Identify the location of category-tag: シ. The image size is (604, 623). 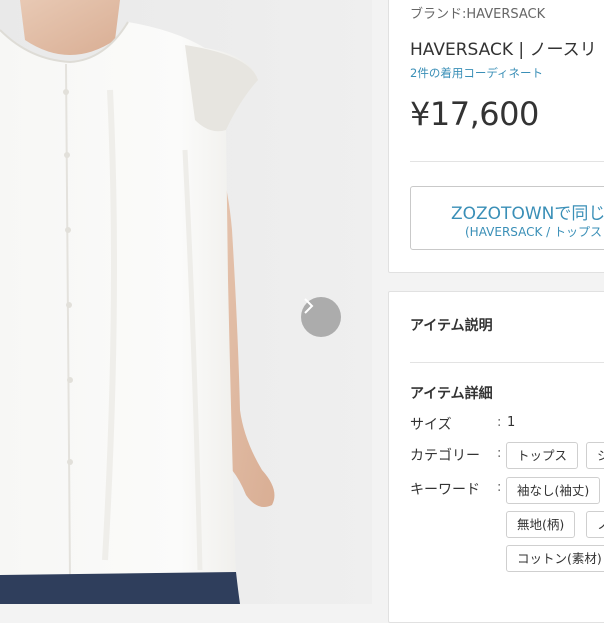
(595, 455).